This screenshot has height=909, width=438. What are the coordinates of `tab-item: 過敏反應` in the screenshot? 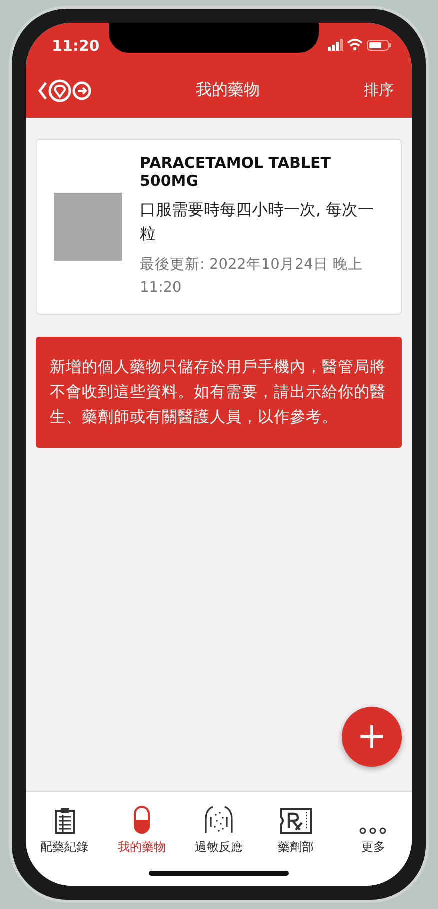 It's located at (219, 828).